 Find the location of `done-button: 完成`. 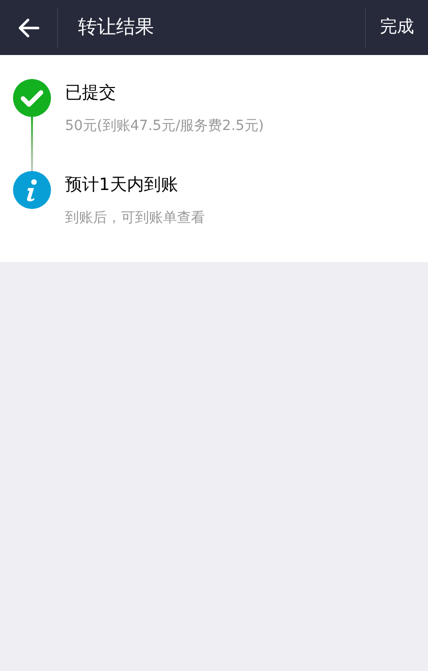

done-button: 完成 is located at coordinates (396, 28).